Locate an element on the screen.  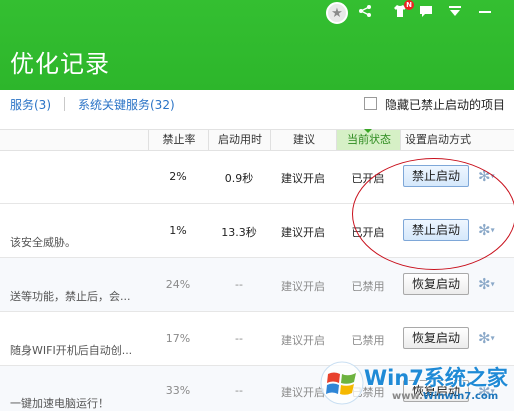
column-disable-rate: 禁止率 is located at coordinates (178, 140).